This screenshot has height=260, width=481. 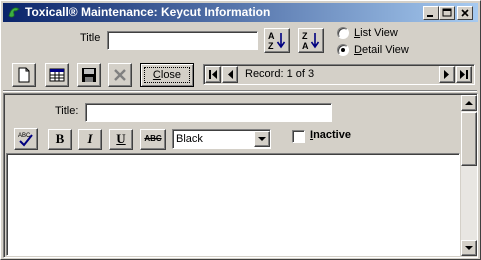 I want to click on sort-za-icon: Z A, so click(x=311, y=41).